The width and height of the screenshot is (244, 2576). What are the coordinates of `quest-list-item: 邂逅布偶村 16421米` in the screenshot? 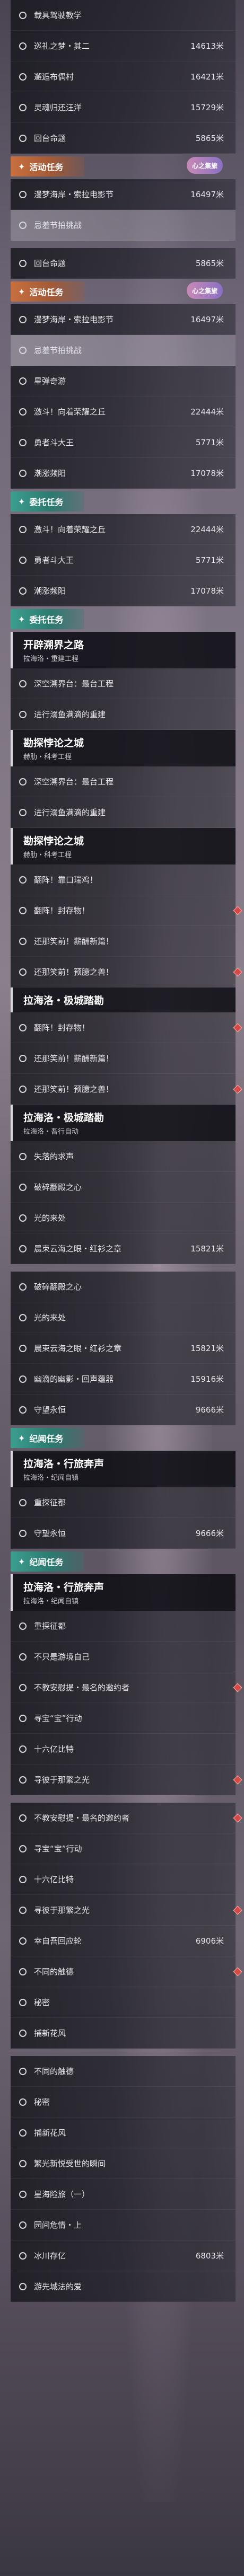 It's located at (124, 76).